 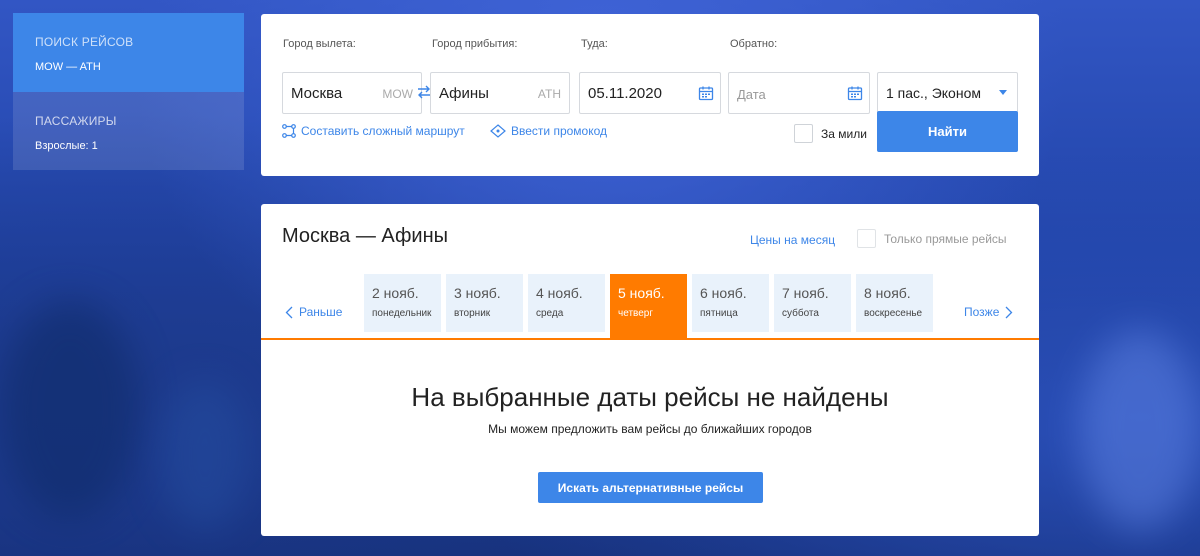 I want to click on weekday-value: суббота, so click(x=800, y=313).